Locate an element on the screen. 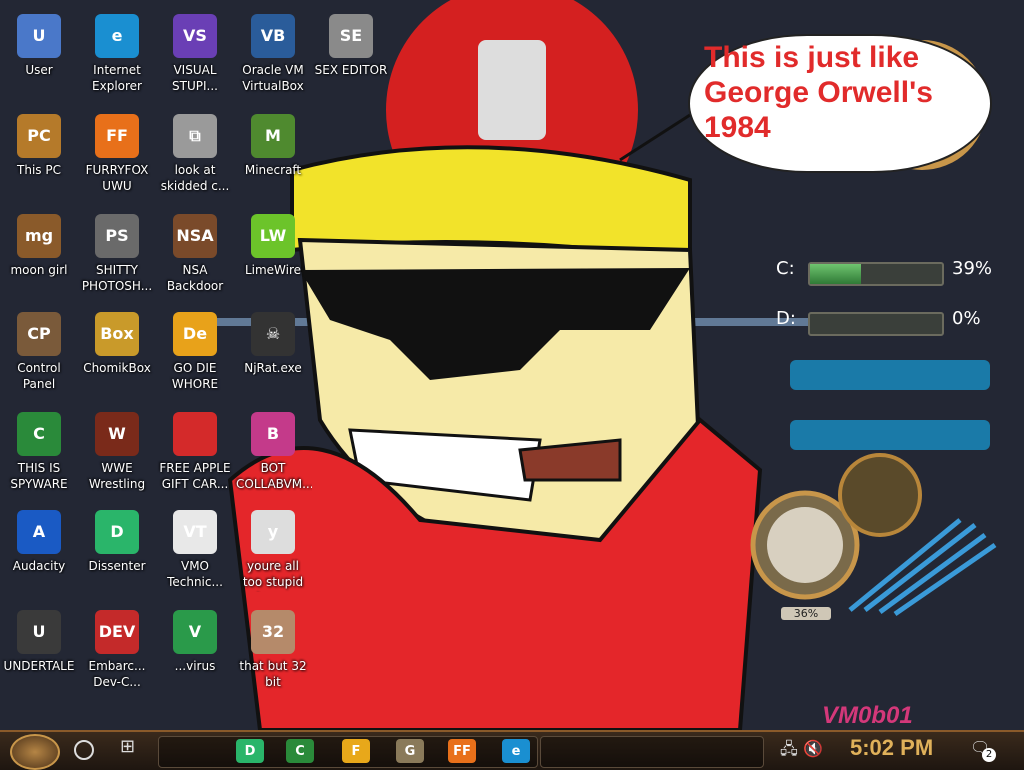 The image size is (1024, 770). desktop-icon: V ...virus is located at coordinates (195, 650).